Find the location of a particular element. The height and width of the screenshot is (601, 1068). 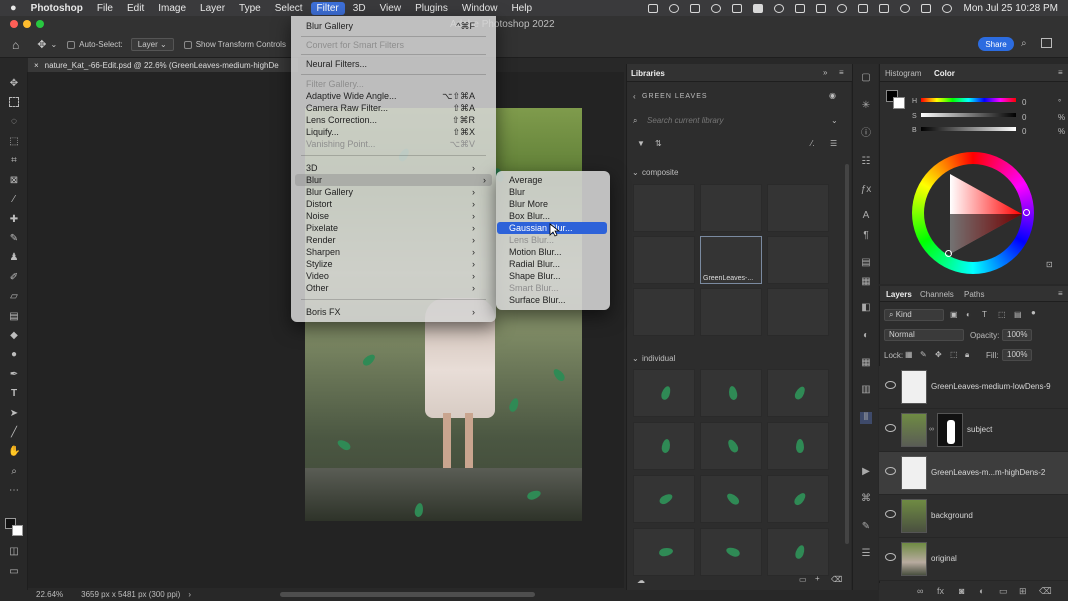

menu-item-blur-gallery: Blur Gallery › is located at coordinates (393, 192).